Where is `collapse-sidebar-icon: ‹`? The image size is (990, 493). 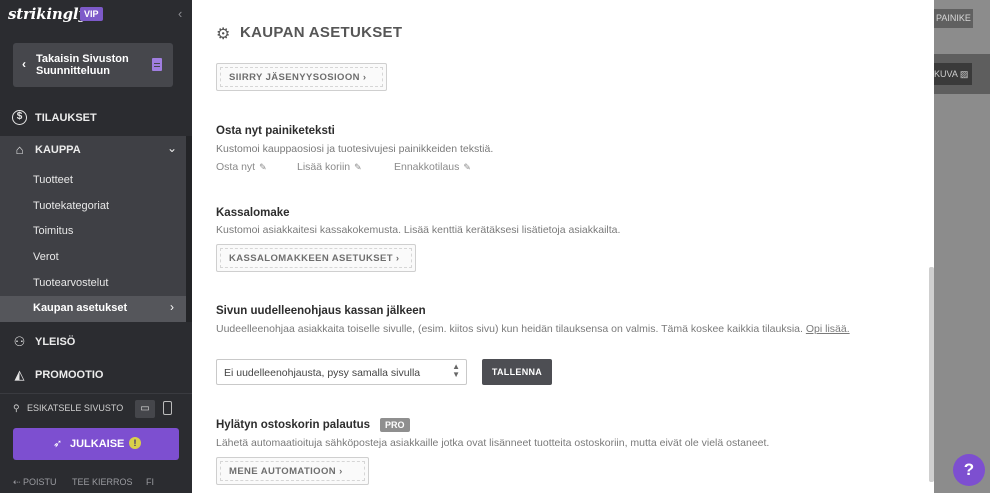
collapse-sidebar-icon: ‹ is located at coordinates (180, 13).